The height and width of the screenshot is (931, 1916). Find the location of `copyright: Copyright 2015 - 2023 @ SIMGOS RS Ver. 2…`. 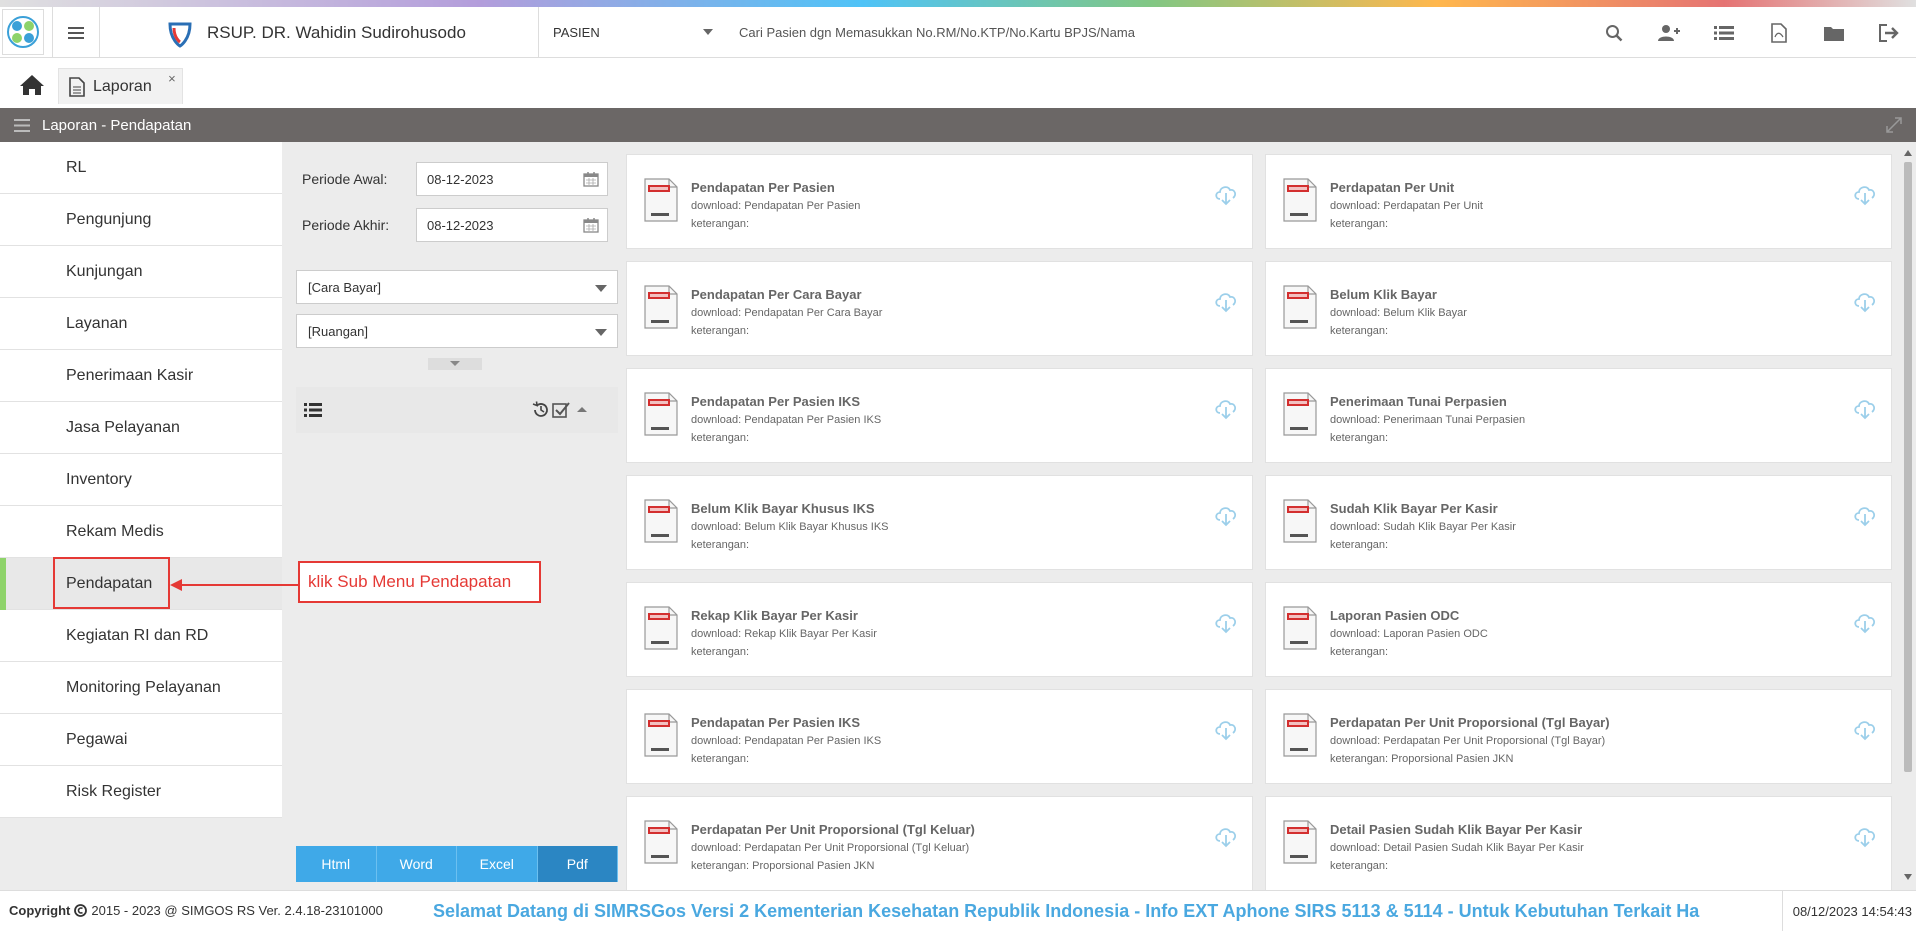

copyright: Copyright 2015 - 2023 @ SIMGOS RS Ver. 2… is located at coordinates (191, 910).